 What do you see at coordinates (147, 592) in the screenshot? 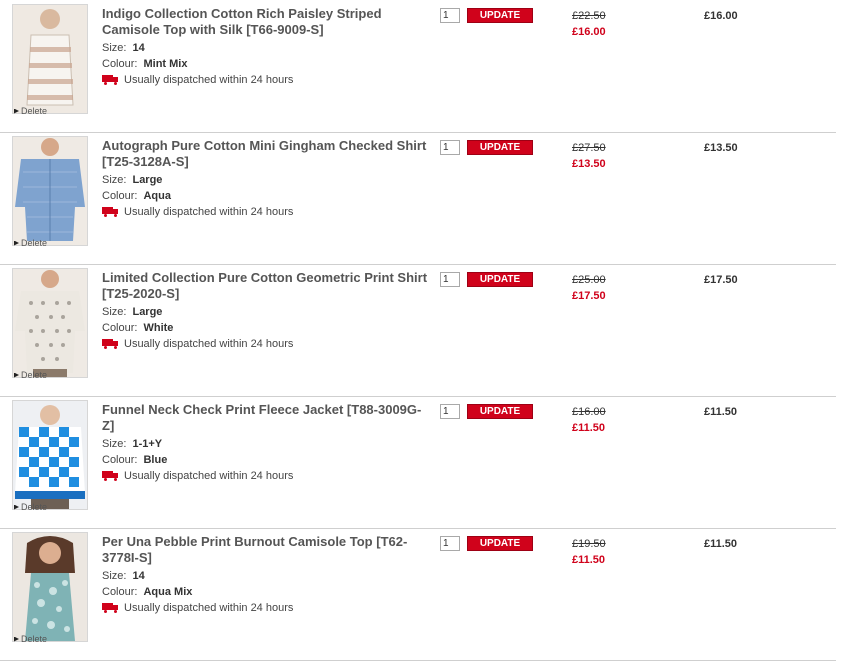
I see `colour-attribute: Colour: Aqua Mix` at bounding box center [147, 592].